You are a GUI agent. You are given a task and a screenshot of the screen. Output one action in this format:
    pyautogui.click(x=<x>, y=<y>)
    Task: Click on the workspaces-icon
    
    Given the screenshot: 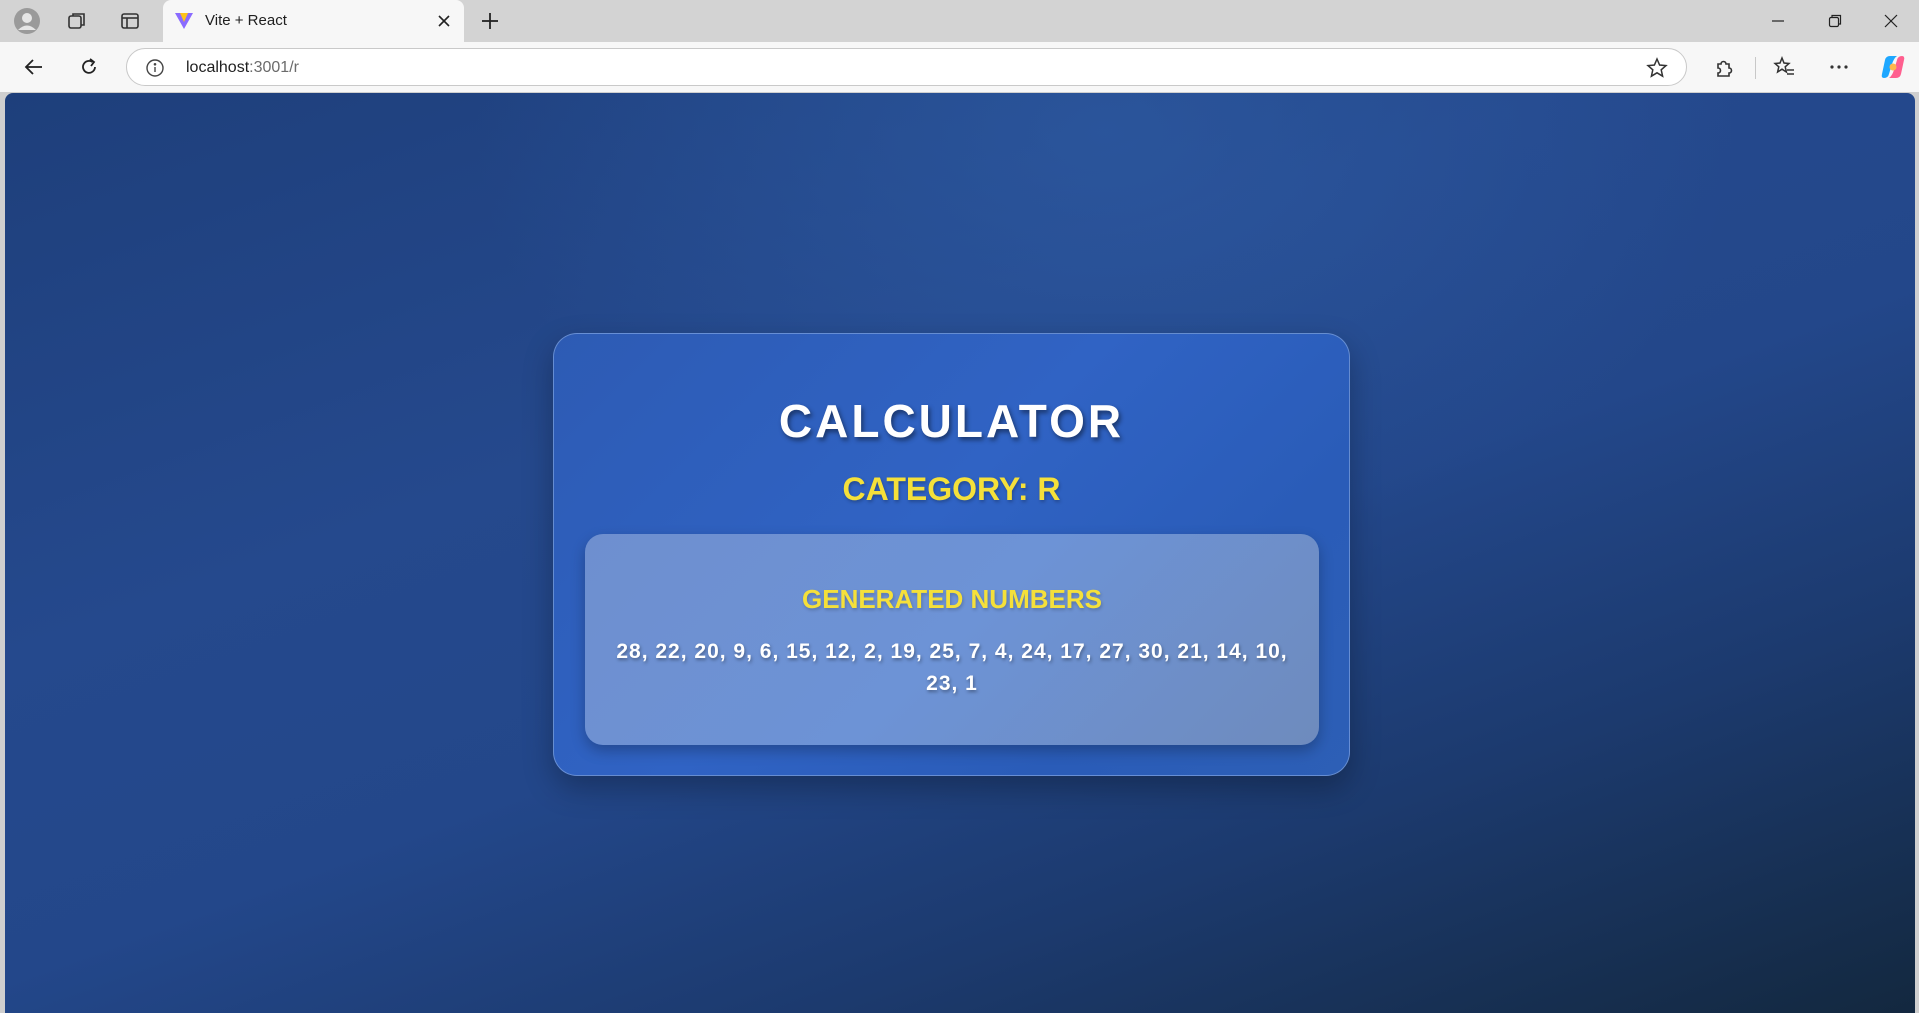 What is the action you would take?
    pyautogui.click(x=77, y=21)
    